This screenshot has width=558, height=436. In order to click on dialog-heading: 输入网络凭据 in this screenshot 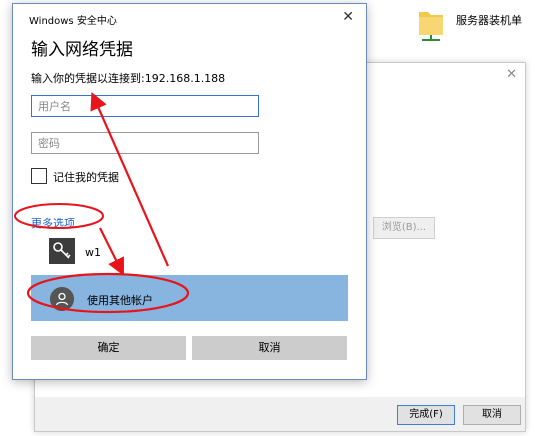, I will do `click(82, 50)`.